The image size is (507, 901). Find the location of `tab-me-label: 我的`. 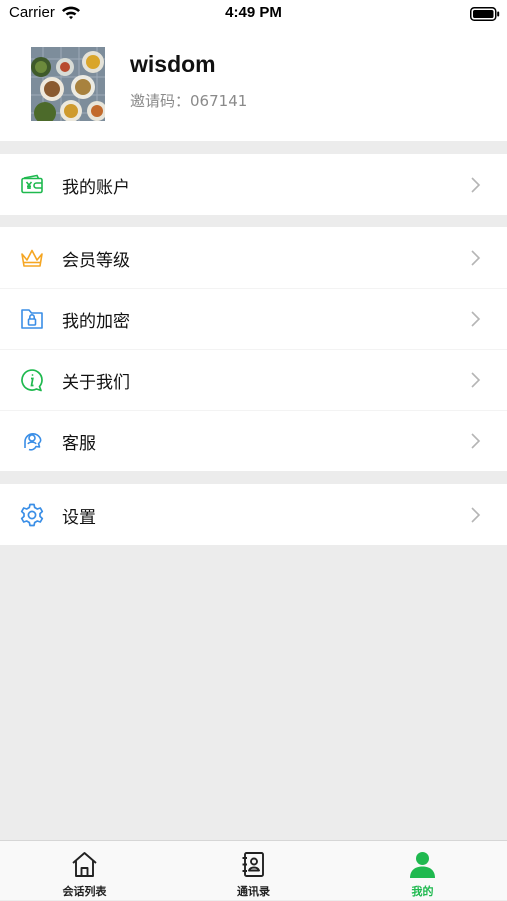

tab-me-label: 我的 is located at coordinates (422, 891).